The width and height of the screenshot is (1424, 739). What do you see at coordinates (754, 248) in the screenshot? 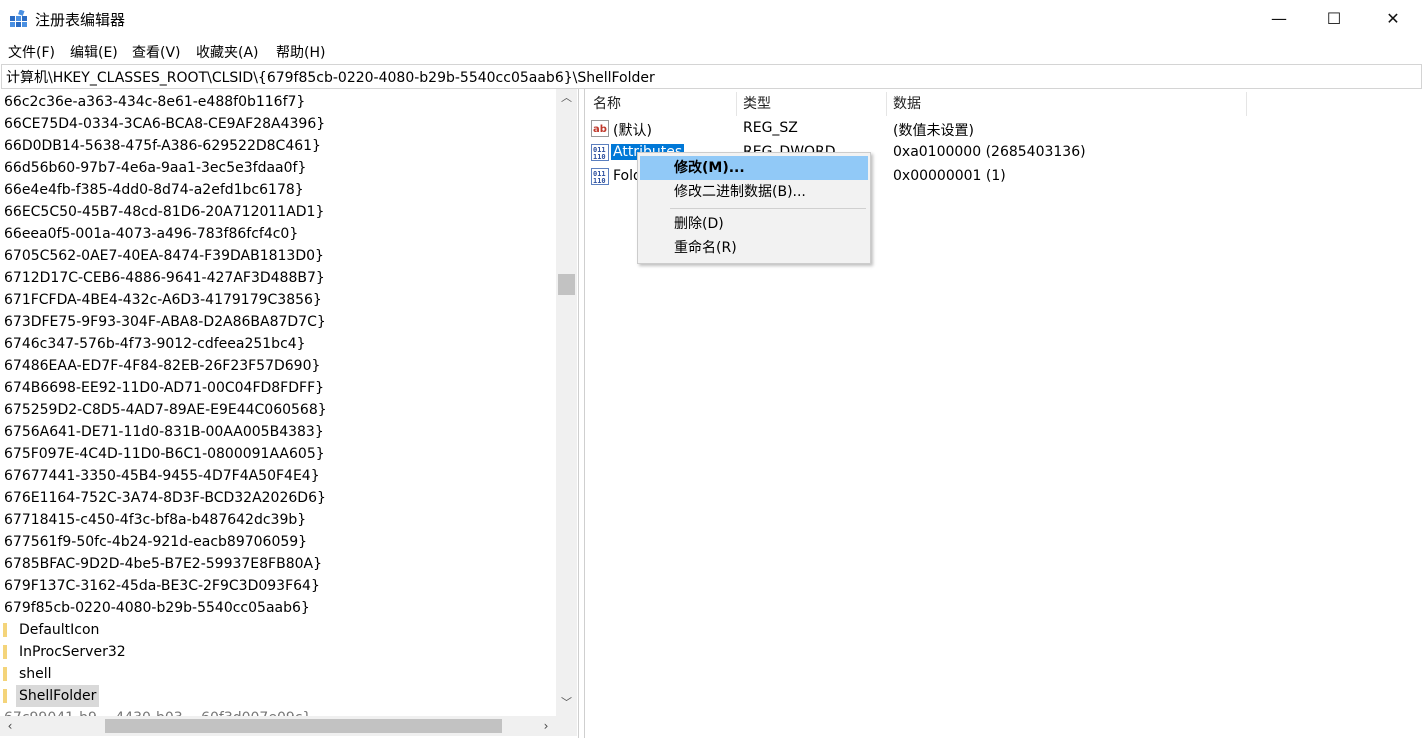
I see `context-rename: 重命名(R)` at bounding box center [754, 248].